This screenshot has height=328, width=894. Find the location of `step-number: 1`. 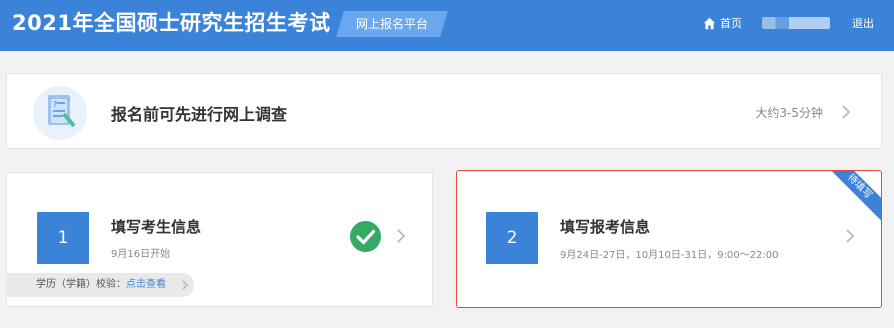

step-number: 1 is located at coordinates (63, 238).